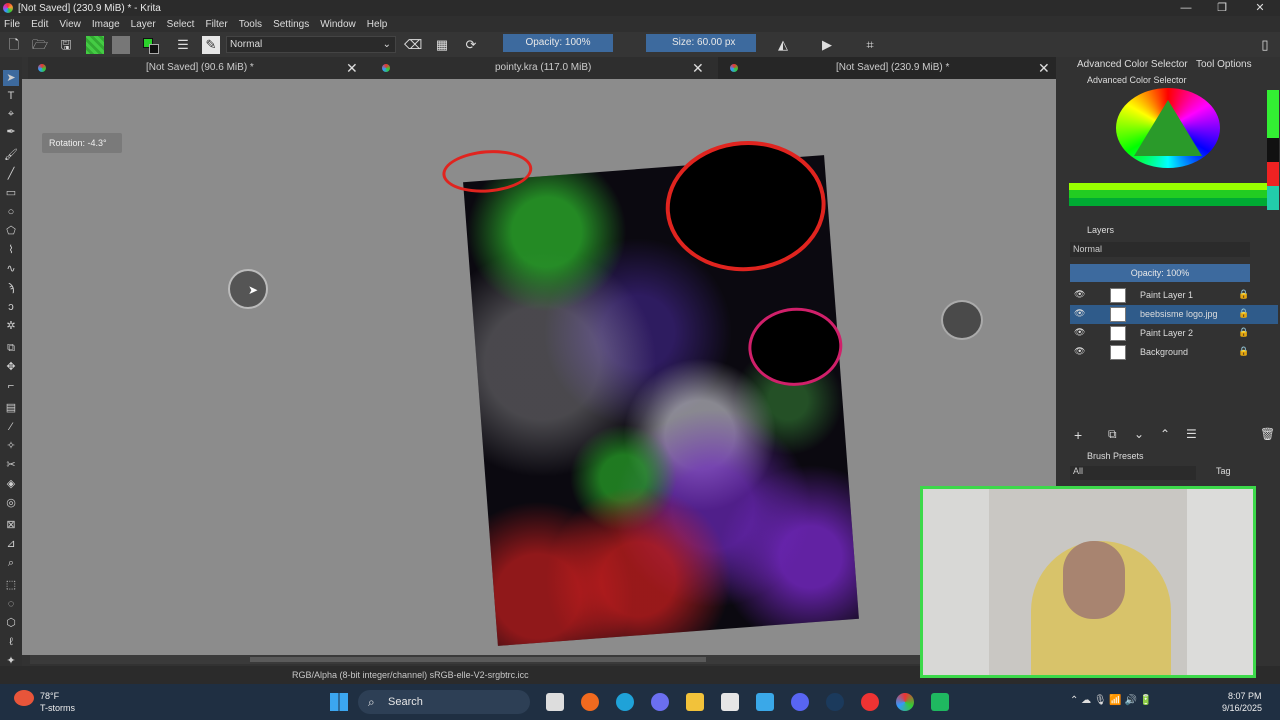 The height and width of the screenshot is (720, 1280). I want to click on move-tool-icon: ✥, so click(11, 367).